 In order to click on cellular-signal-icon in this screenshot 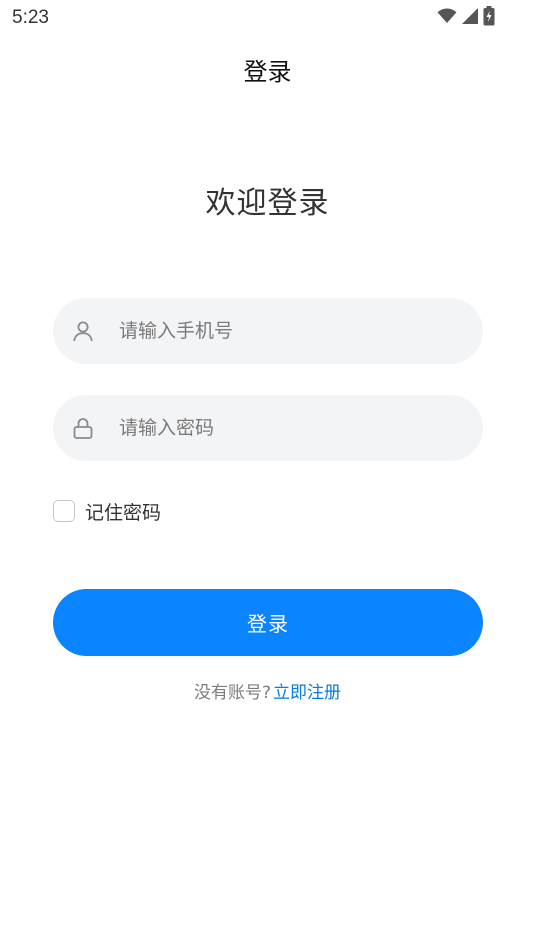, I will do `click(470, 18)`.